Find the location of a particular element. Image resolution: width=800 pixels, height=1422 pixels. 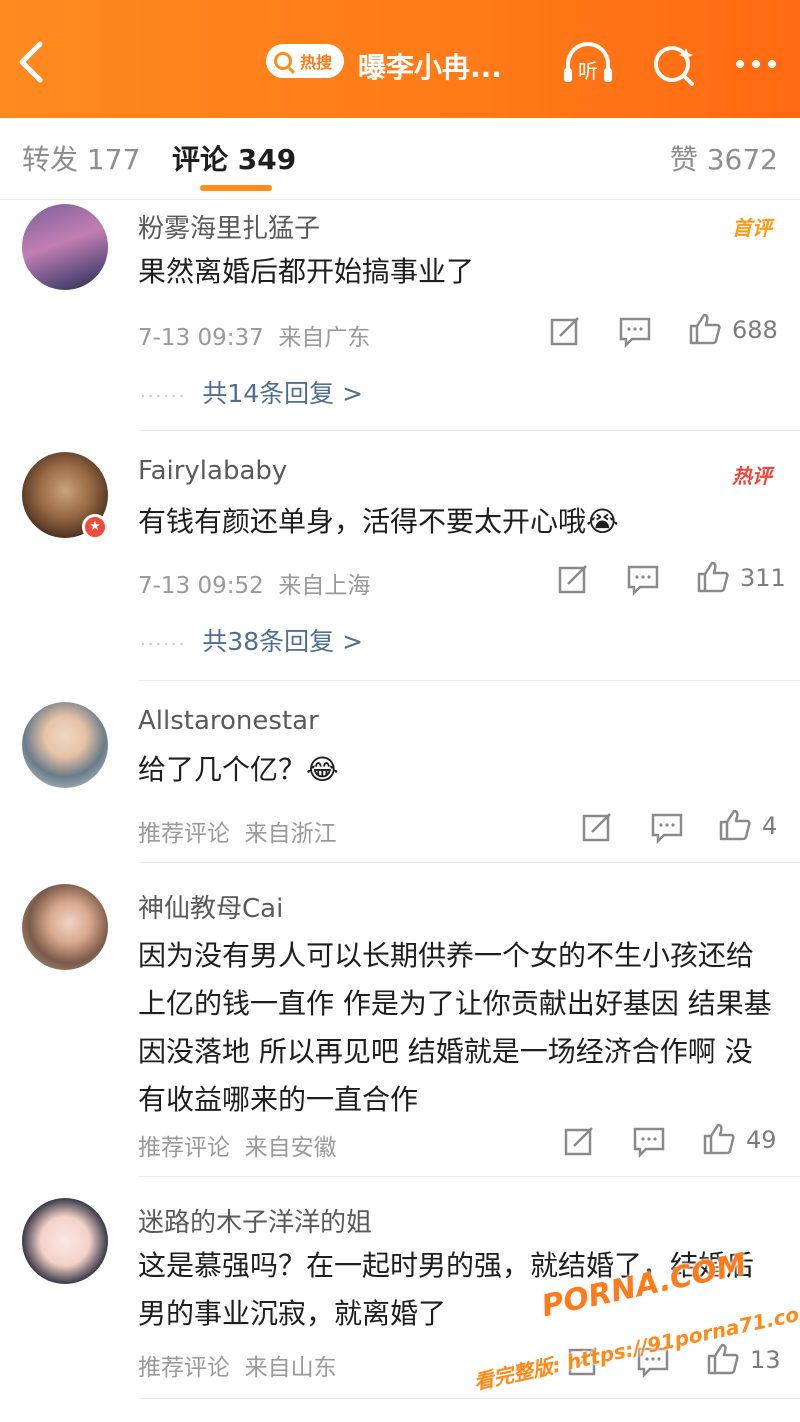

username: 迷路的木子洋洋的姐 is located at coordinates (255, 1220).